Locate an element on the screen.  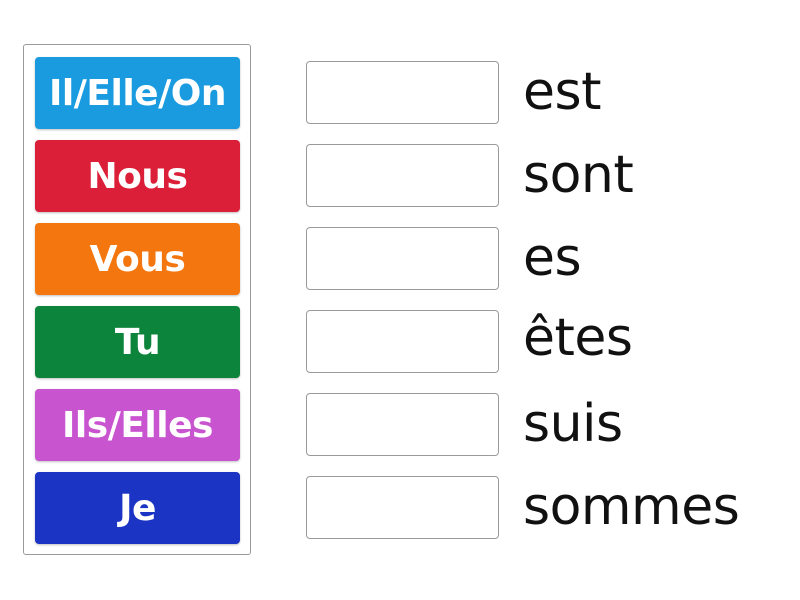
target-word: suis is located at coordinates (573, 424).